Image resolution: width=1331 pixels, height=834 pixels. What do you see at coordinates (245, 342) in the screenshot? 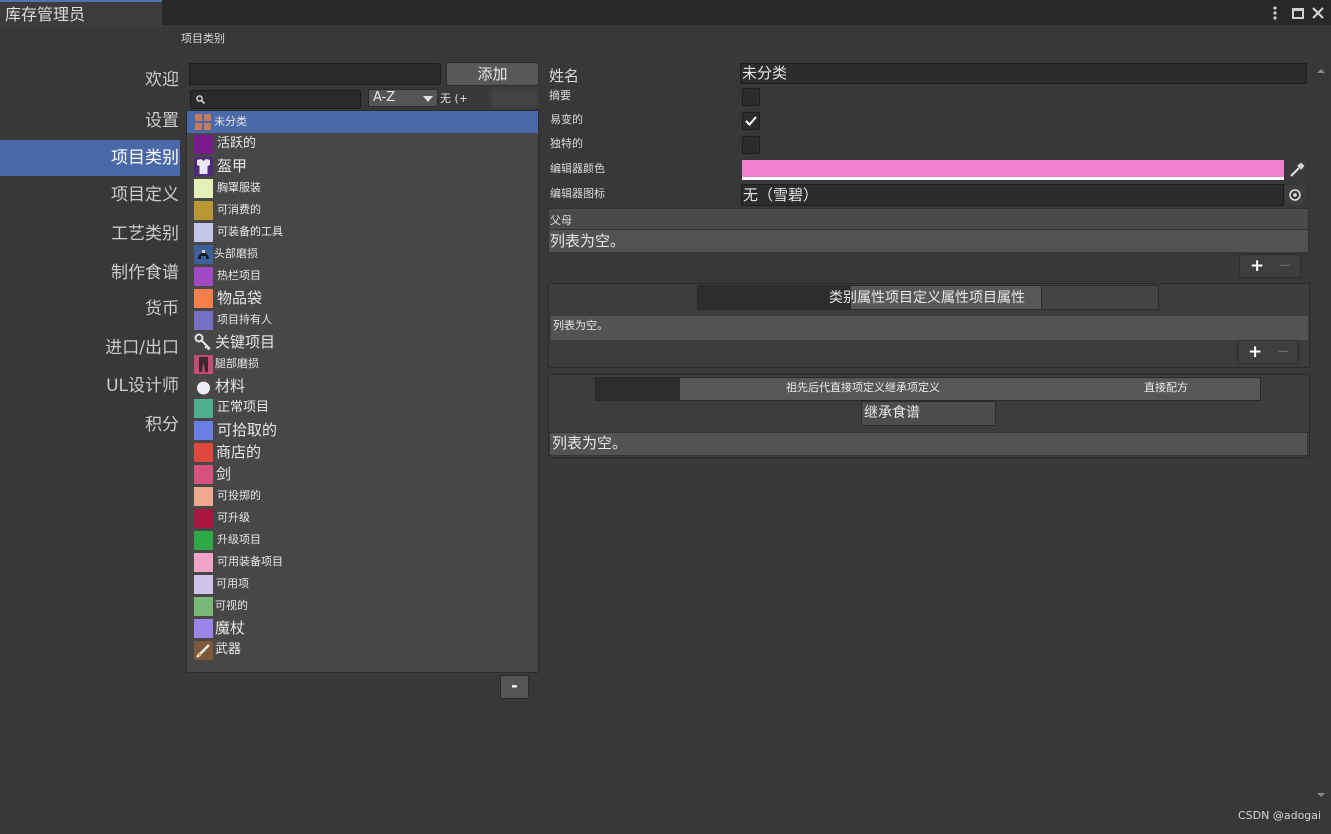
I see `list-item-label: 关键项目` at bounding box center [245, 342].